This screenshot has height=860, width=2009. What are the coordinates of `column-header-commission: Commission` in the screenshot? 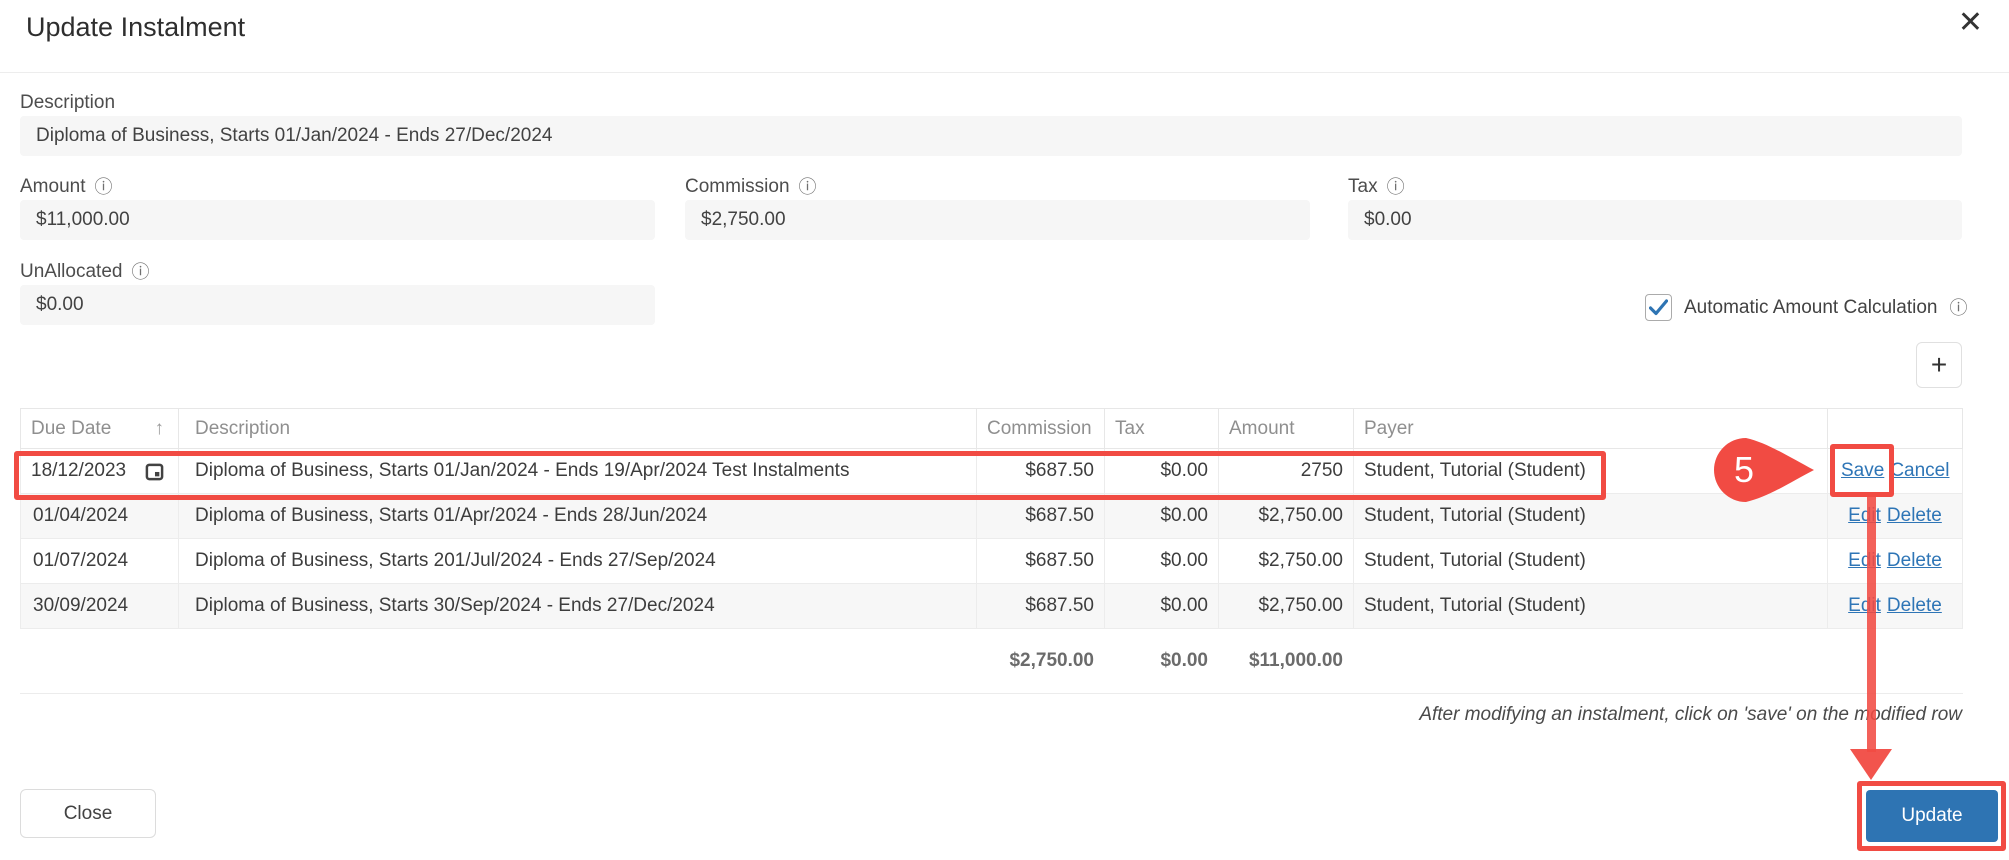 It's located at (1040, 428).